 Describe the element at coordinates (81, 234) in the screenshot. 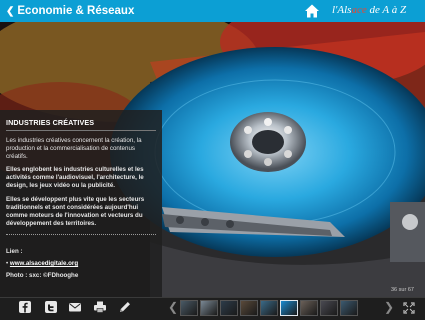

I see `dotted-divider` at that location.